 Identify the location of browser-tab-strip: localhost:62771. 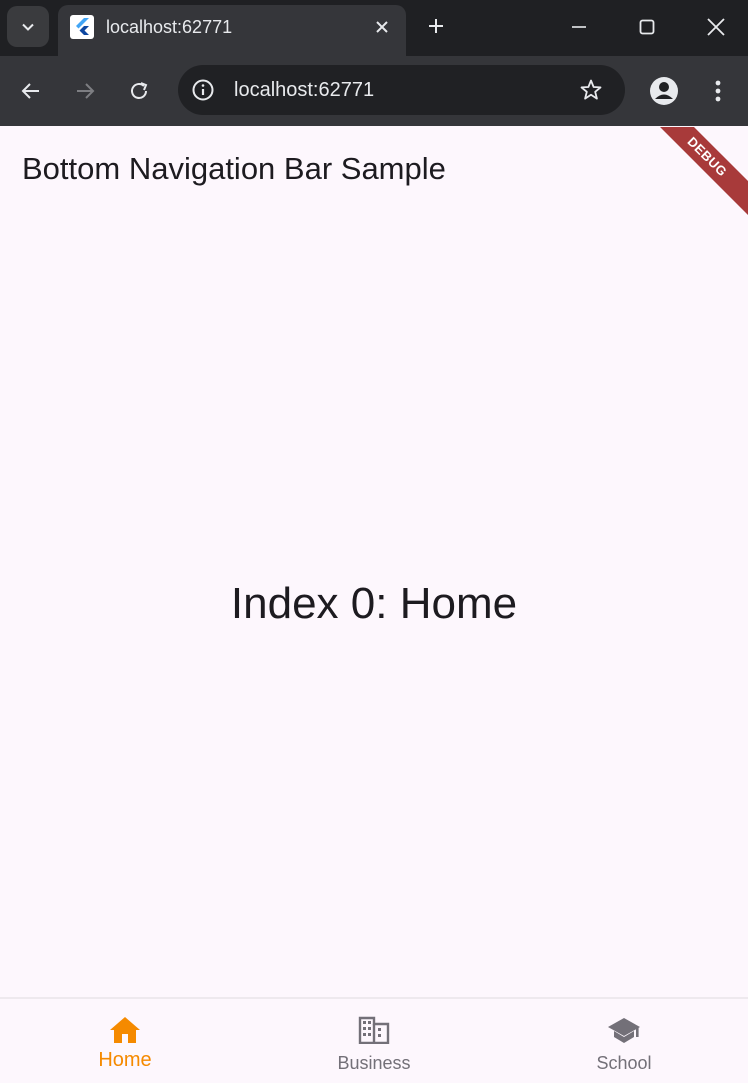
(374, 28).